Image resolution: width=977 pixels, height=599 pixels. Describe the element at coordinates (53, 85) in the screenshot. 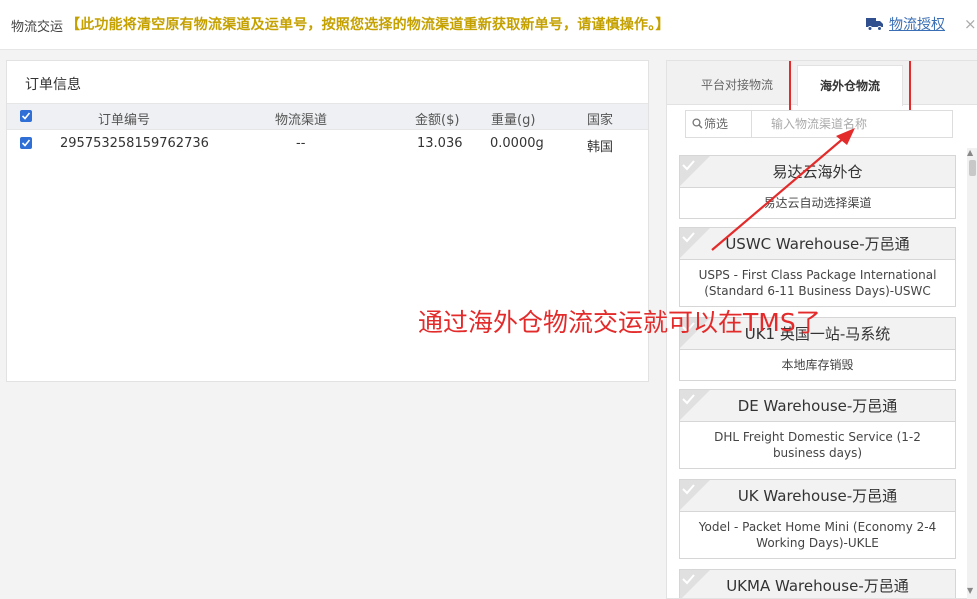

I see `order-info-title: 订单信息` at that location.